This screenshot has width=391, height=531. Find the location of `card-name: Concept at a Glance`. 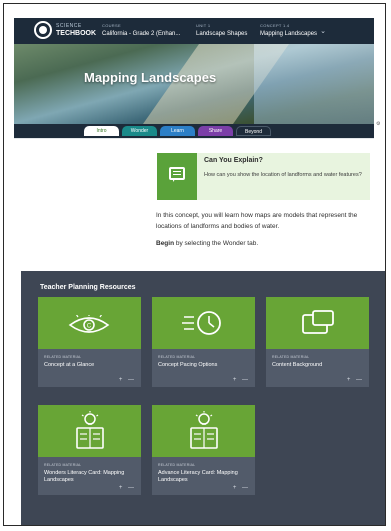

card-name: Concept at a Glance is located at coordinates (69, 365).